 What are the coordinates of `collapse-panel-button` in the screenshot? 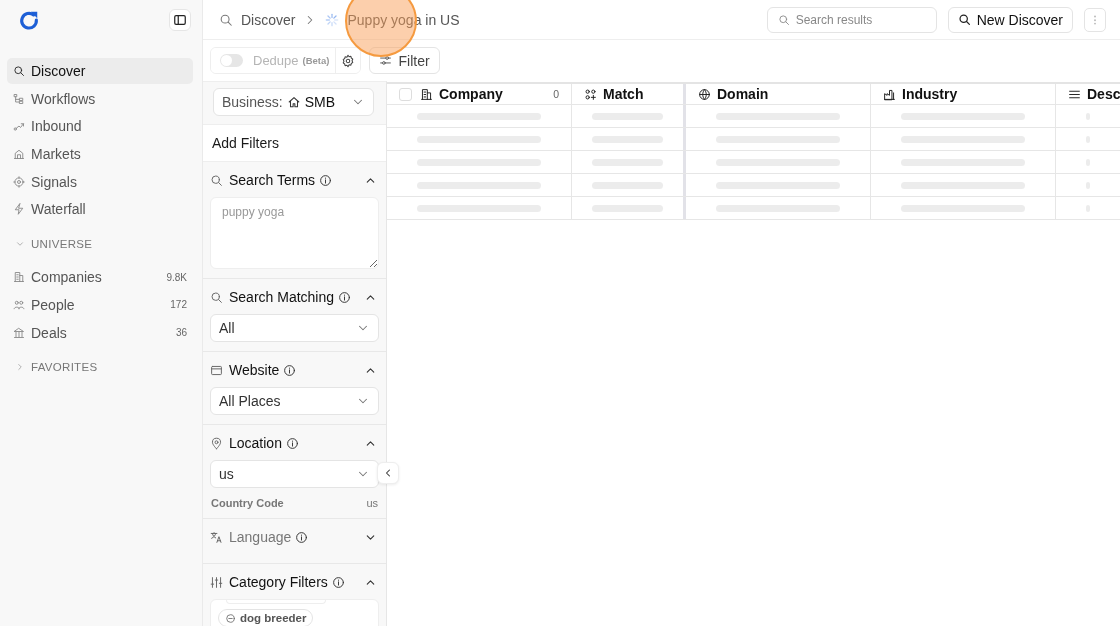 It's located at (388, 473).